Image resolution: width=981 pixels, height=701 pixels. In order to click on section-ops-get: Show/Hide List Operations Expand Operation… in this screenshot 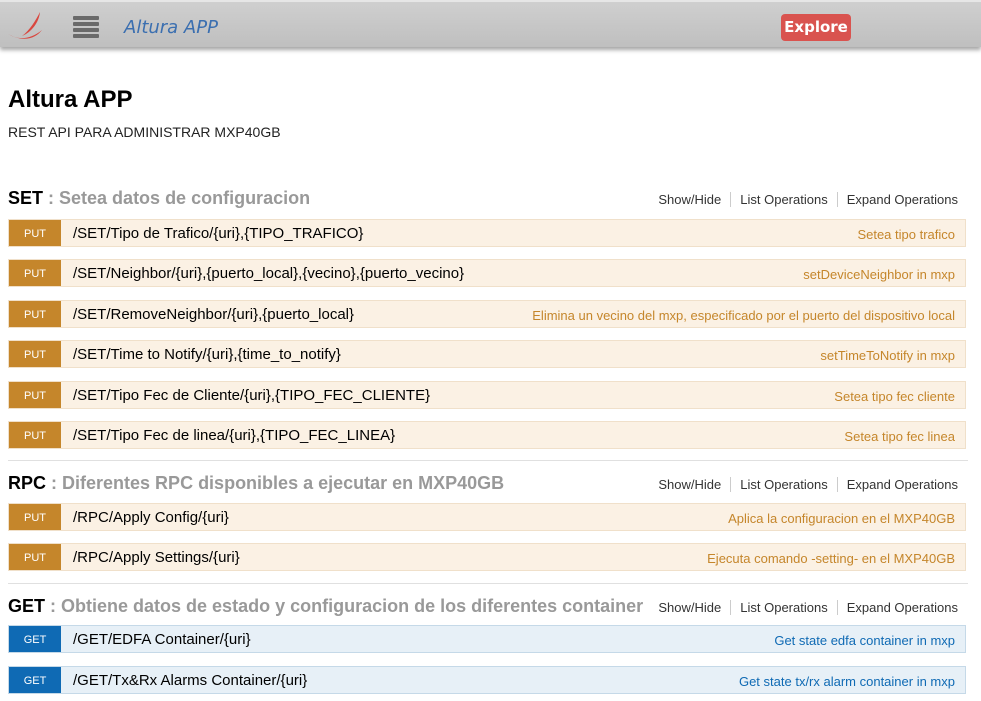, I will do `click(803, 607)`.